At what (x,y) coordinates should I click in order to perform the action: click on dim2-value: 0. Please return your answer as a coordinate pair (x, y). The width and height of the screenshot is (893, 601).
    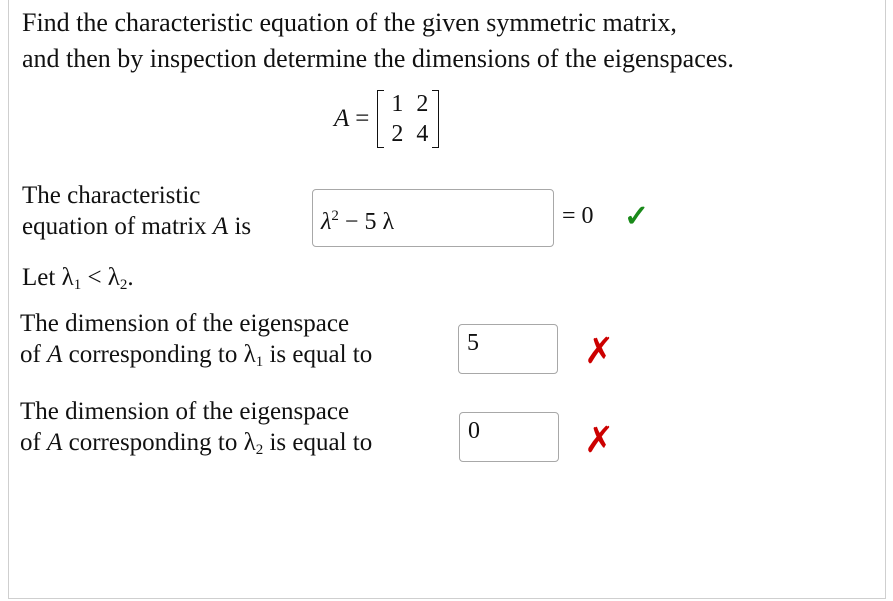
    Looking at the image, I should click on (474, 431).